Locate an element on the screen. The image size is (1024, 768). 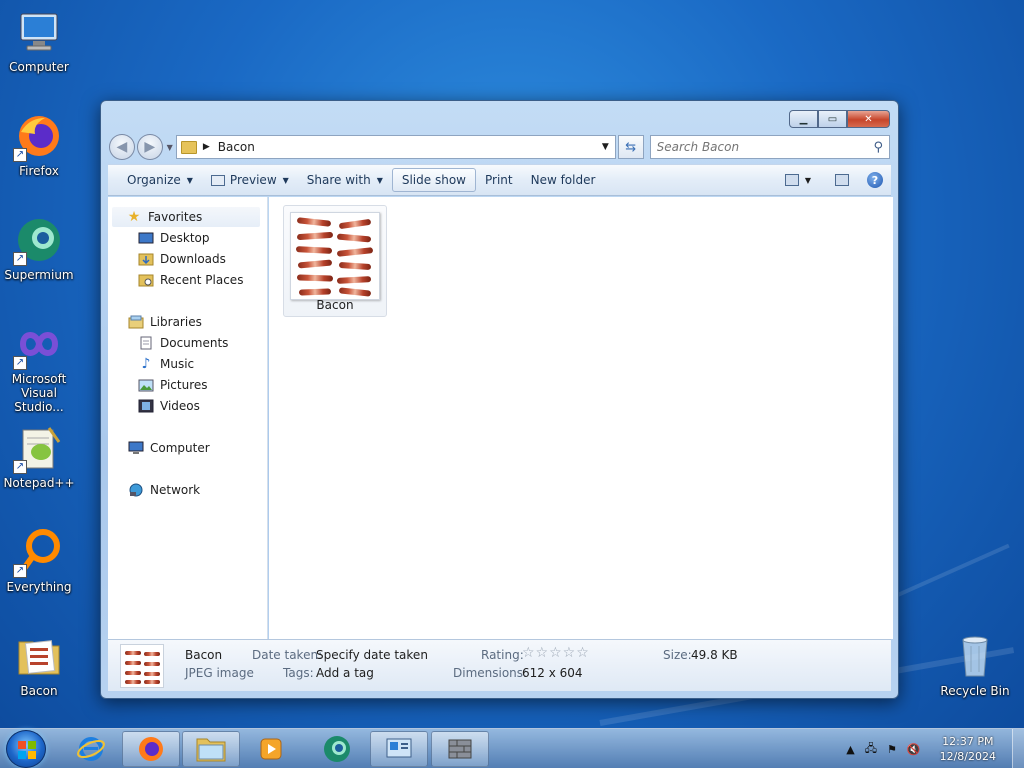
preview-pane-icon is located at coordinates (842, 180).